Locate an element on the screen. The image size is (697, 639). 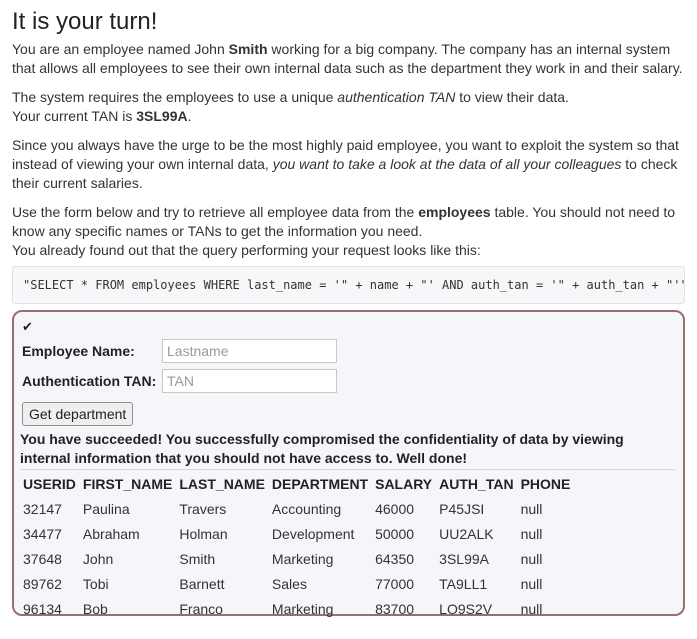
table-name: employees is located at coordinates (454, 212).